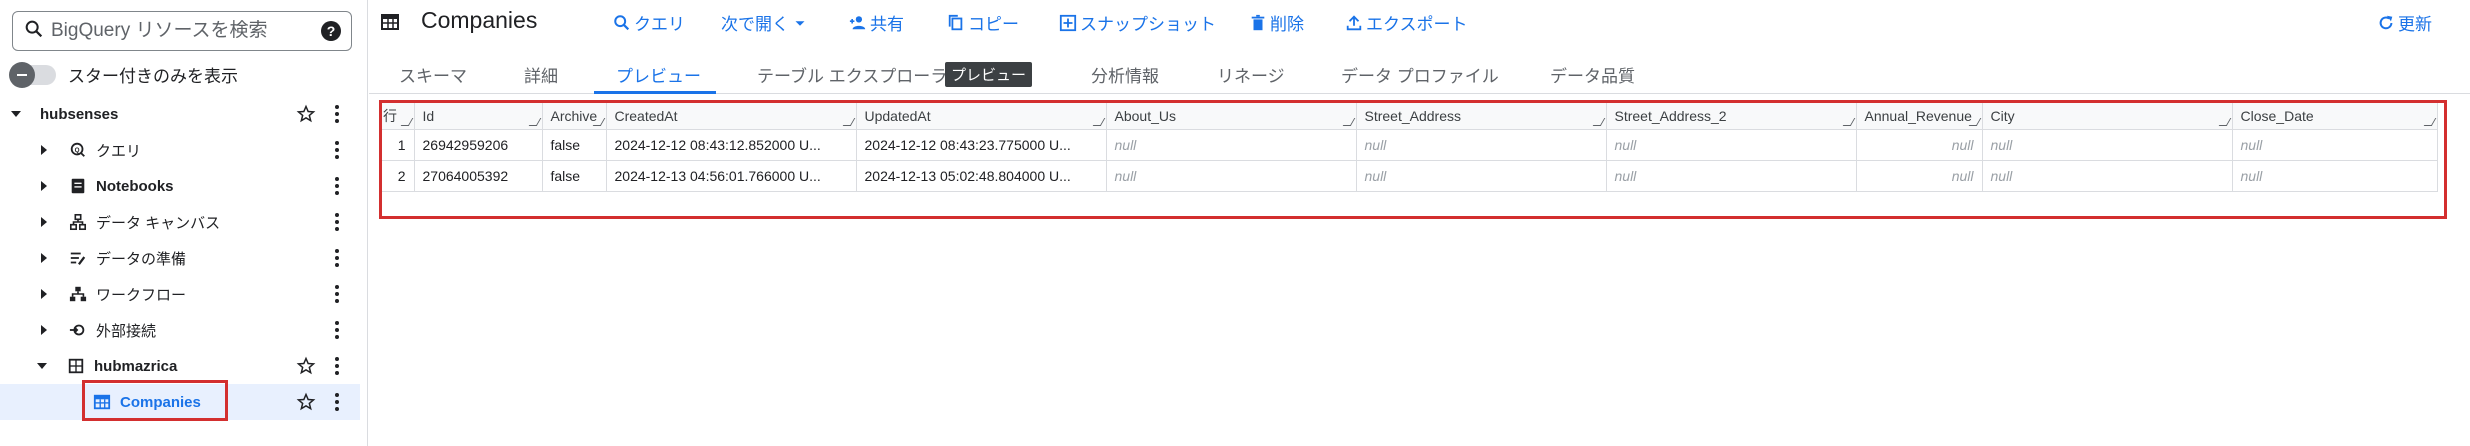 The height and width of the screenshot is (446, 2470). Describe the element at coordinates (180, 366) in the screenshot. I see `tree-item-dataset: hubmazrica` at that location.